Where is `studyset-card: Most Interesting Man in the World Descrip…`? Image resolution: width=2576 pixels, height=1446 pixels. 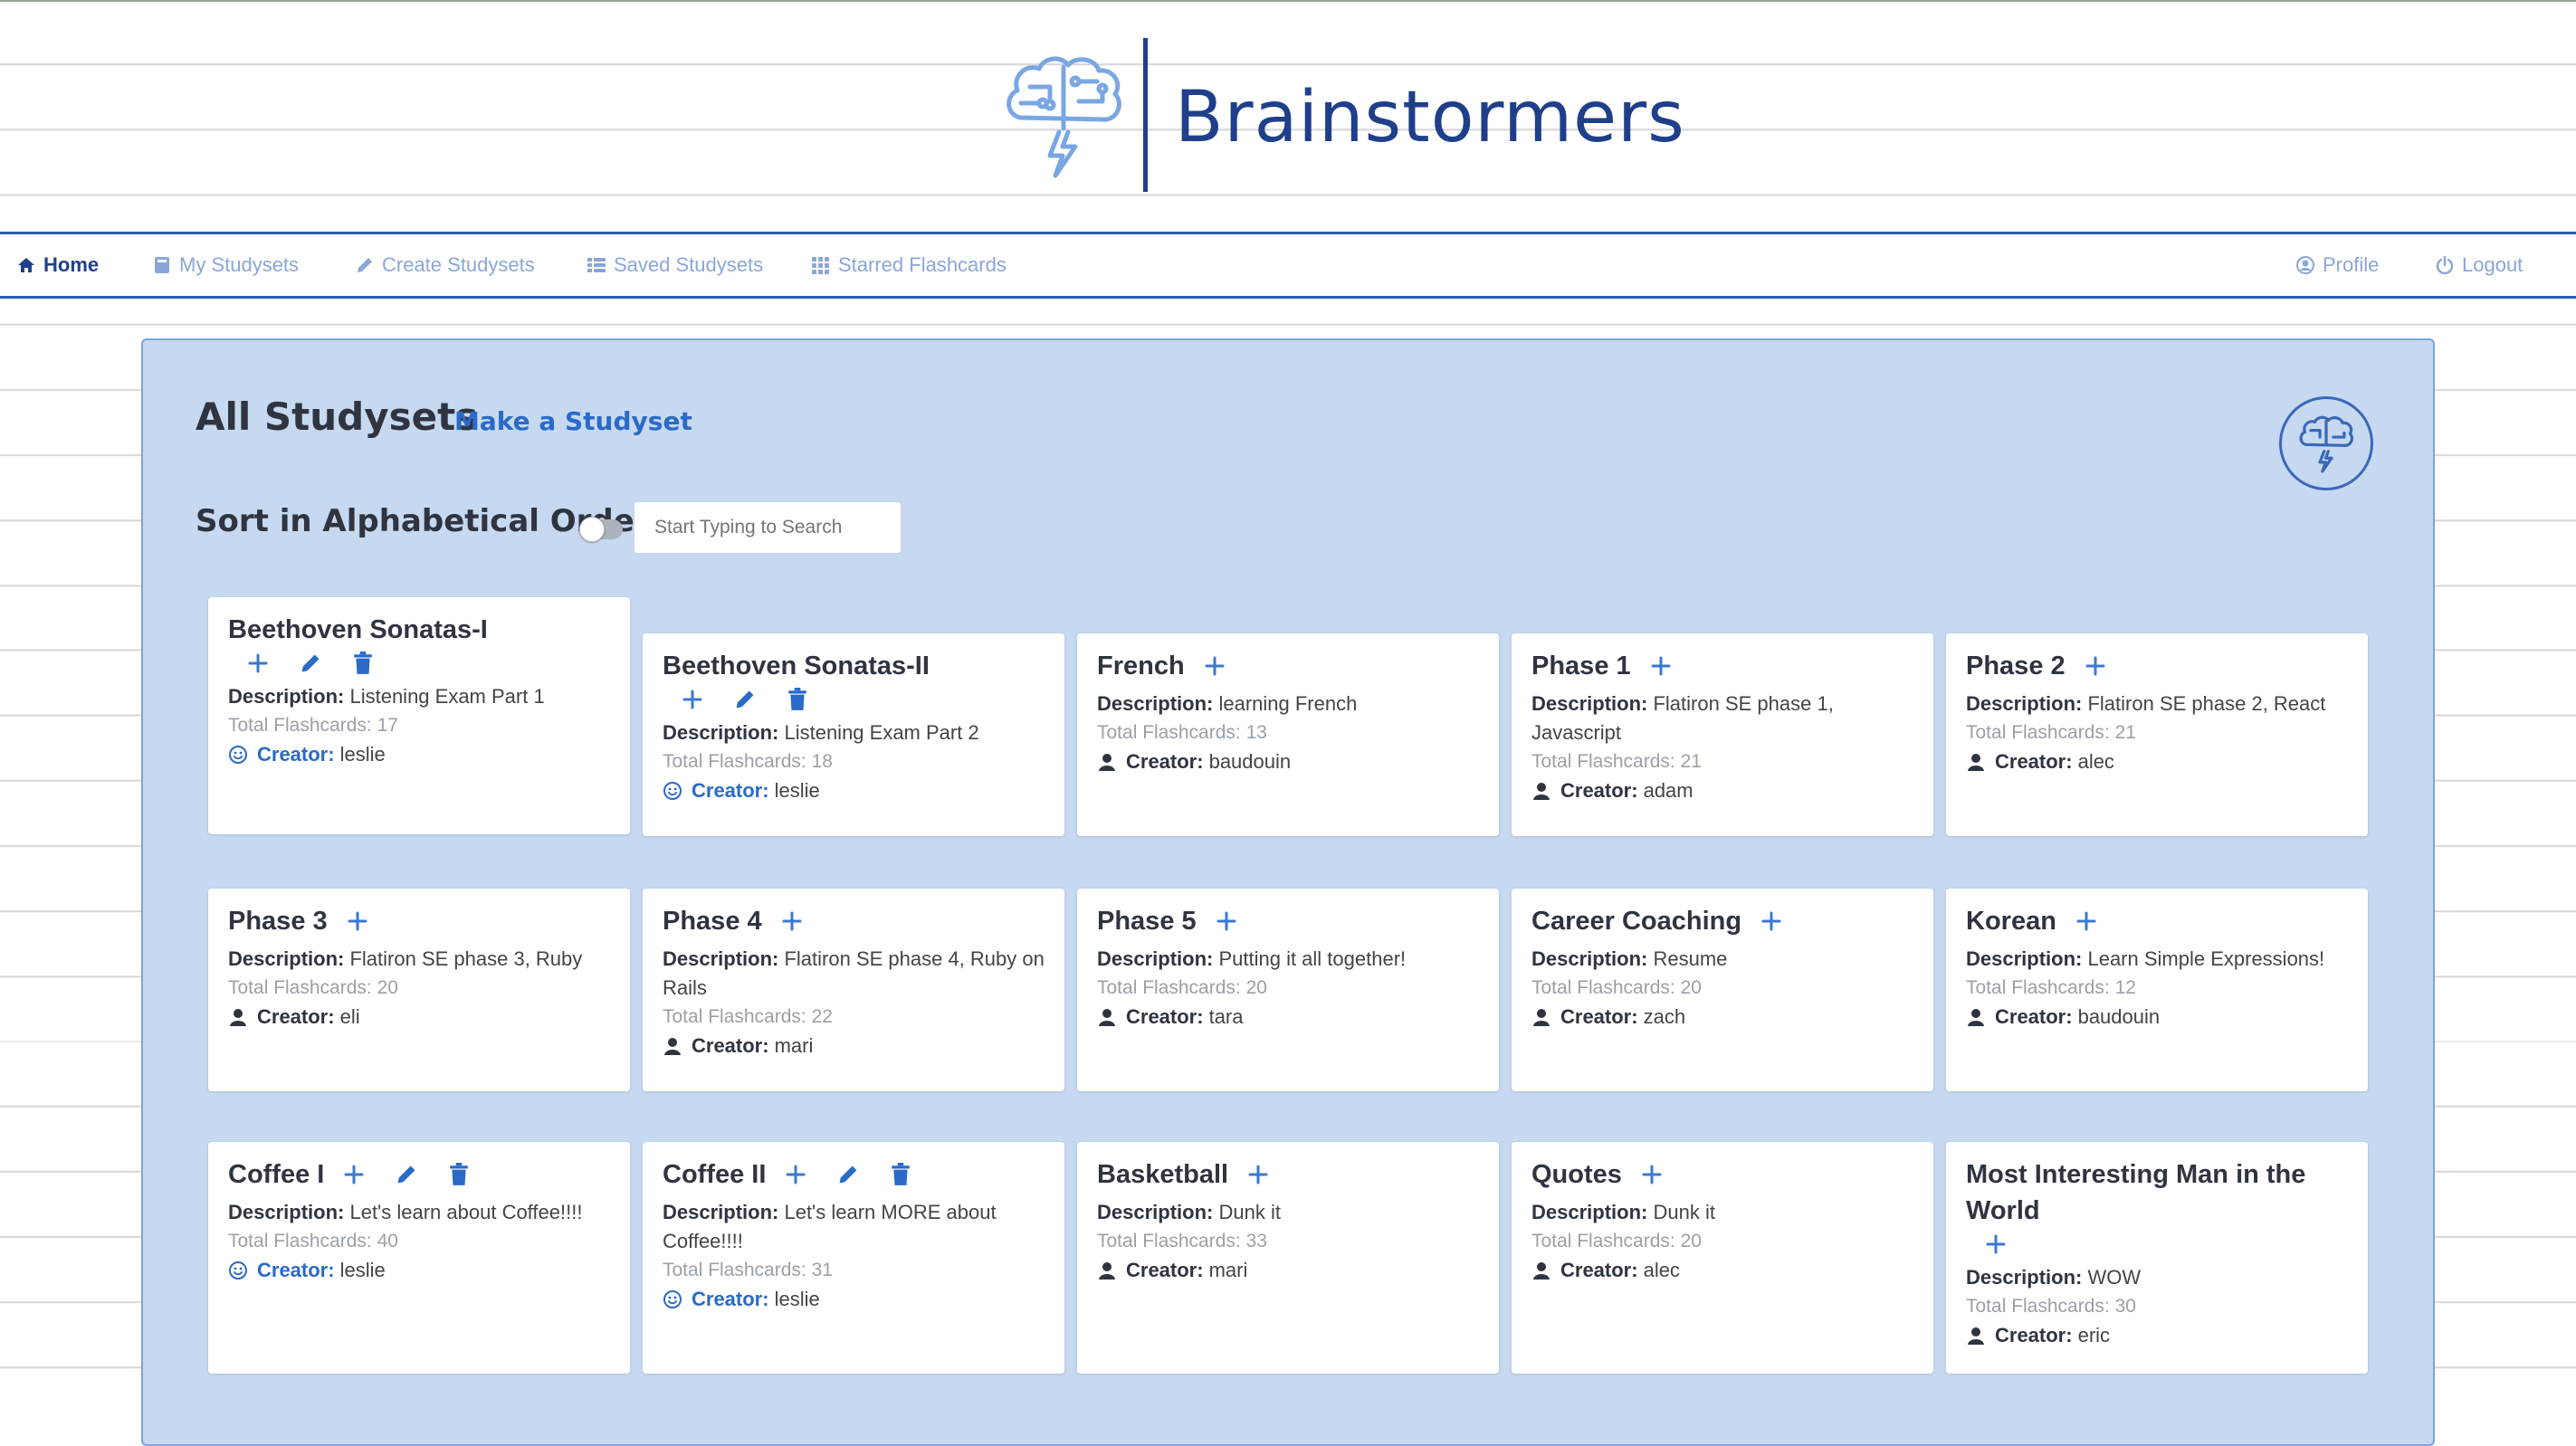 studyset-card: Most Interesting Man in the World Descrip… is located at coordinates (2157, 1258).